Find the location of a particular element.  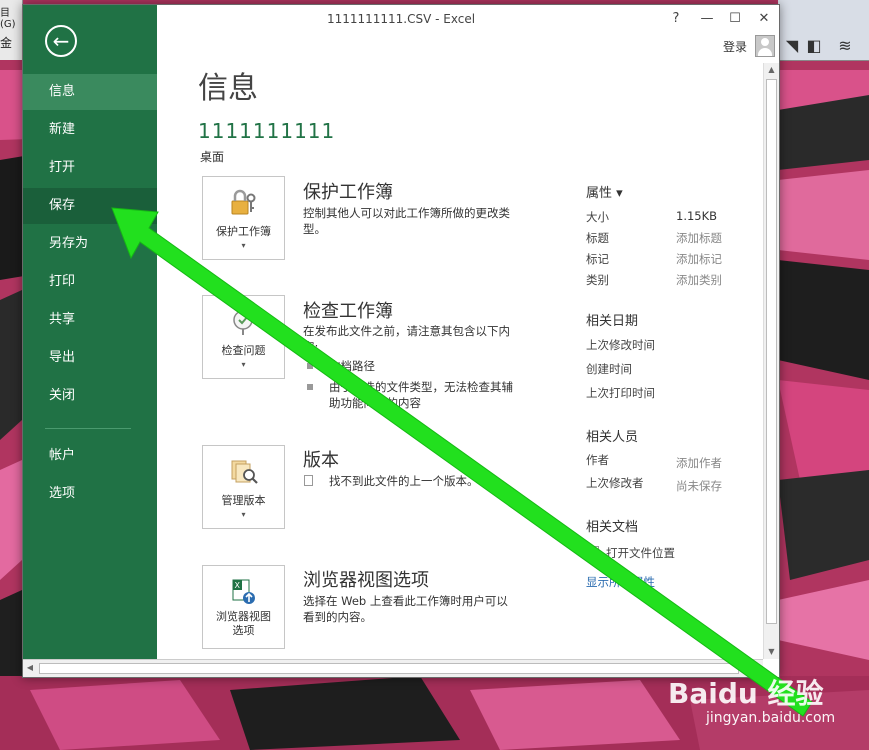

baidu-jingyan-watermark: Baidu 经验 is located at coordinates (746, 693).